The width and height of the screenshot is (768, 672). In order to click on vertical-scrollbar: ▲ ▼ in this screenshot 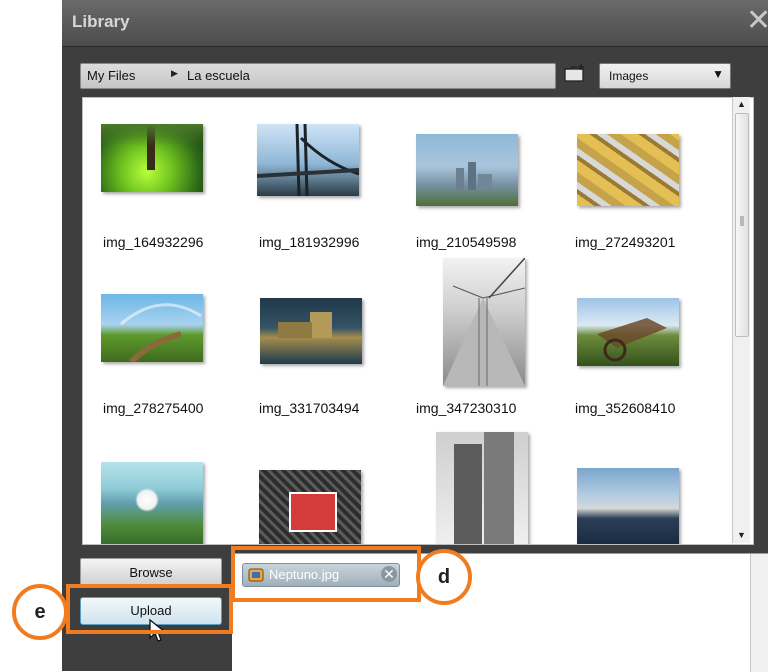, I will do `click(741, 320)`.